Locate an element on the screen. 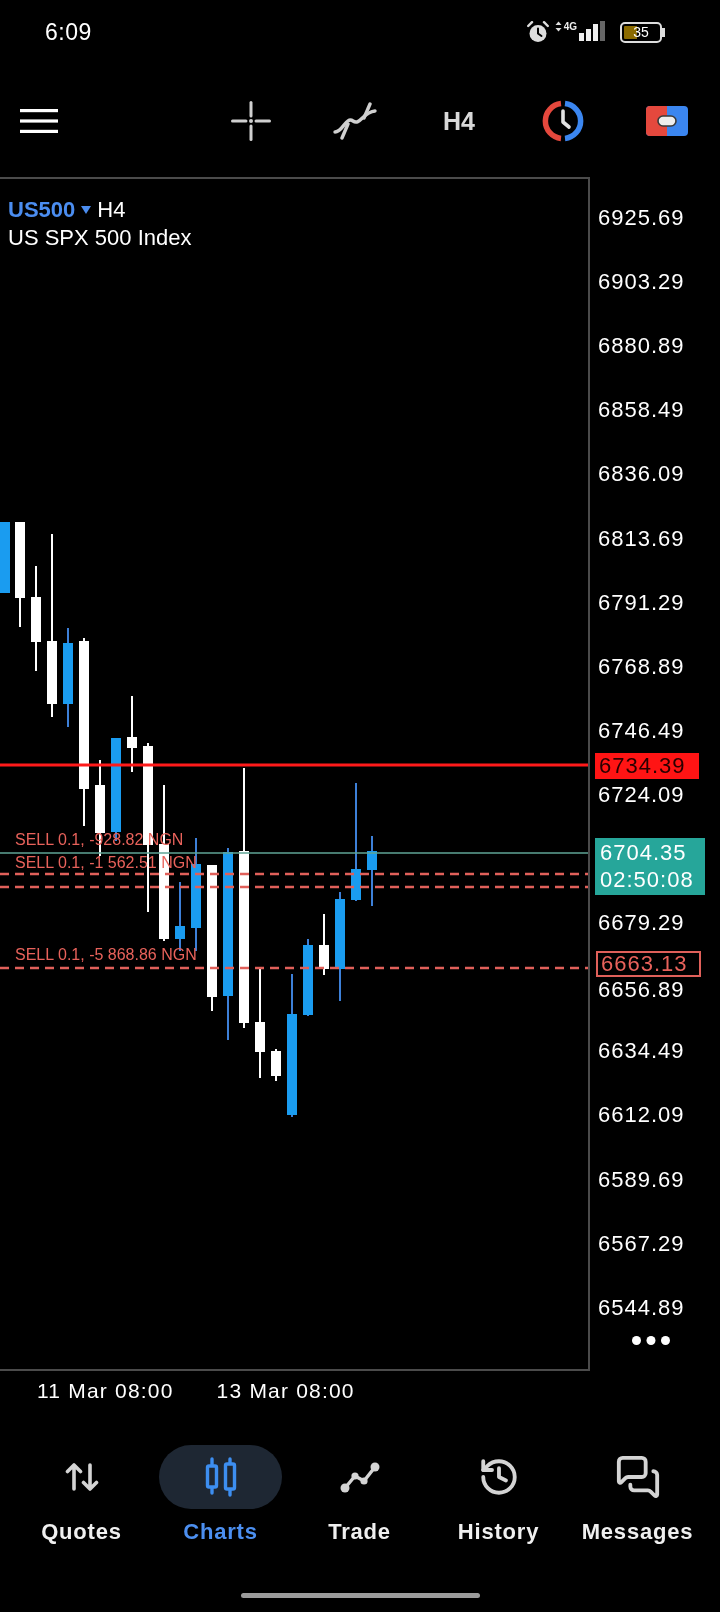 The image size is (720, 1612). order-price-tag: 6663.13 is located at coordinates (648, 964).